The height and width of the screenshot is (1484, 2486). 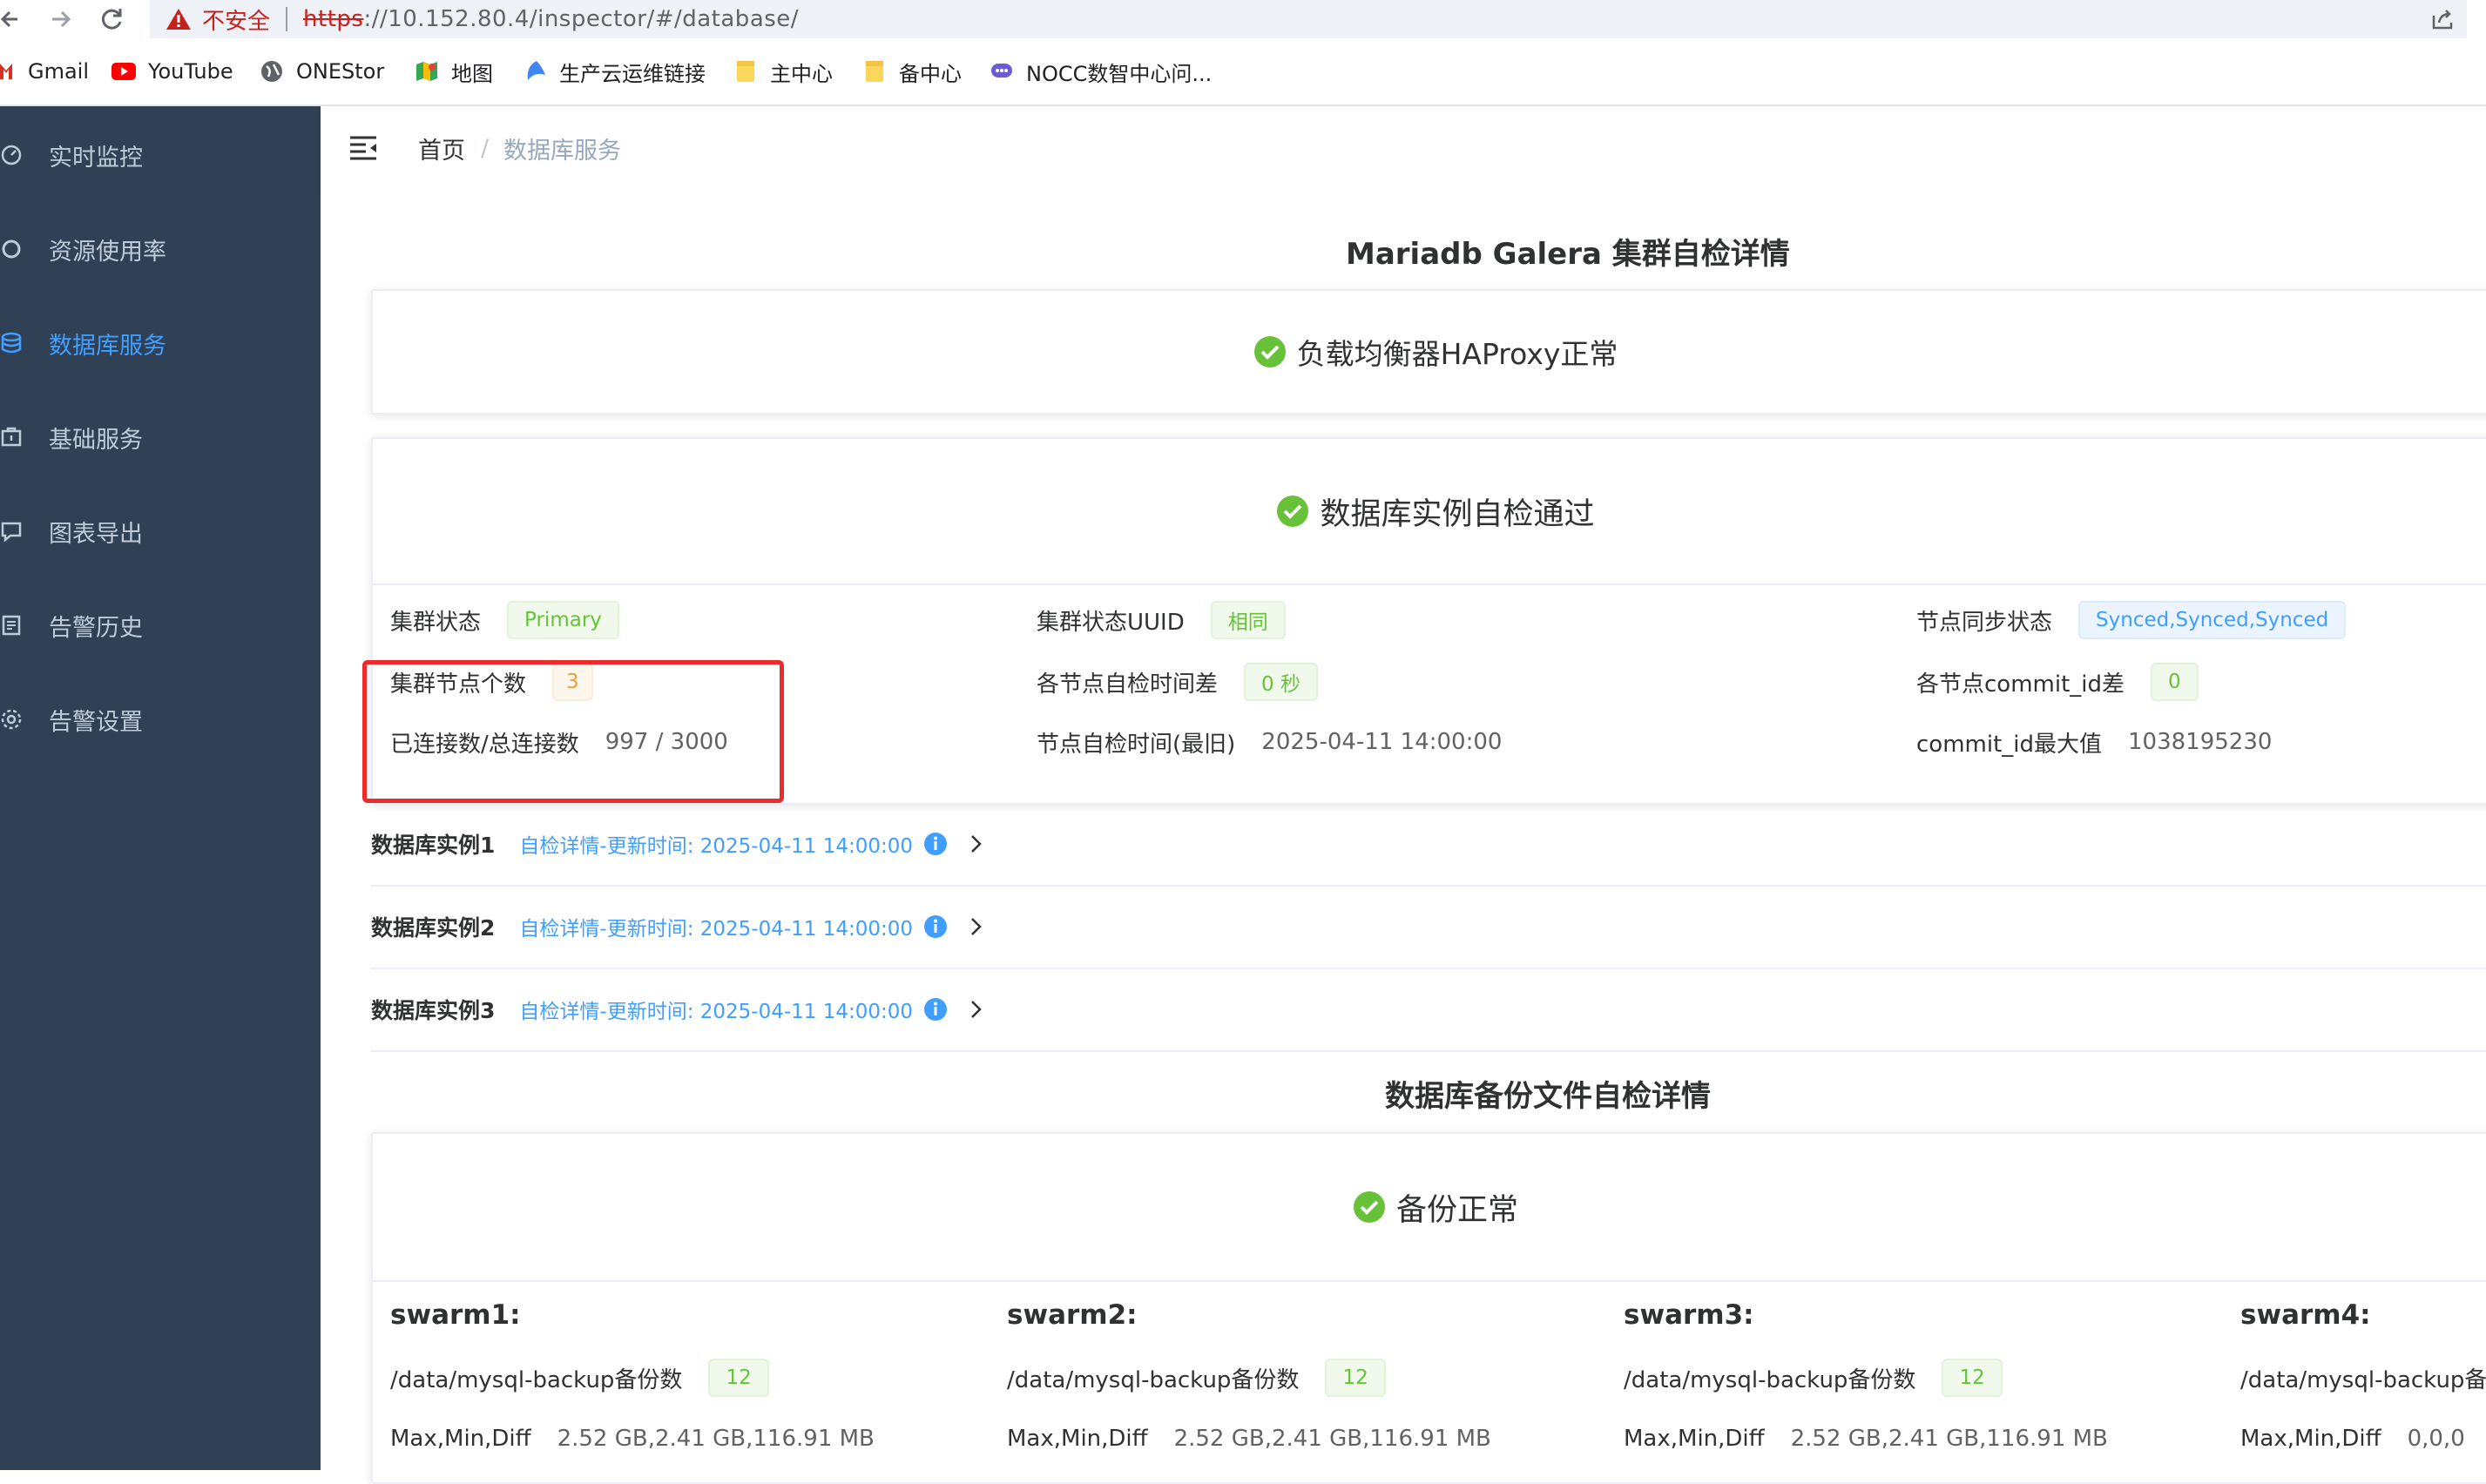 I want to click on node-sync-field: 节点同步状态 Synced,Synced,Synced, so click(x=2131, y=620).